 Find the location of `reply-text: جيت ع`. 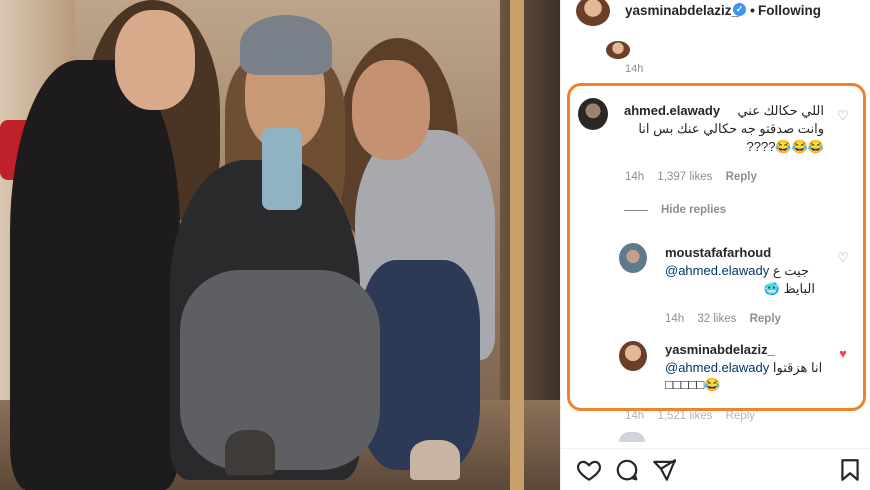

reply-text: جيت ع is located at coordinates (789, 270).